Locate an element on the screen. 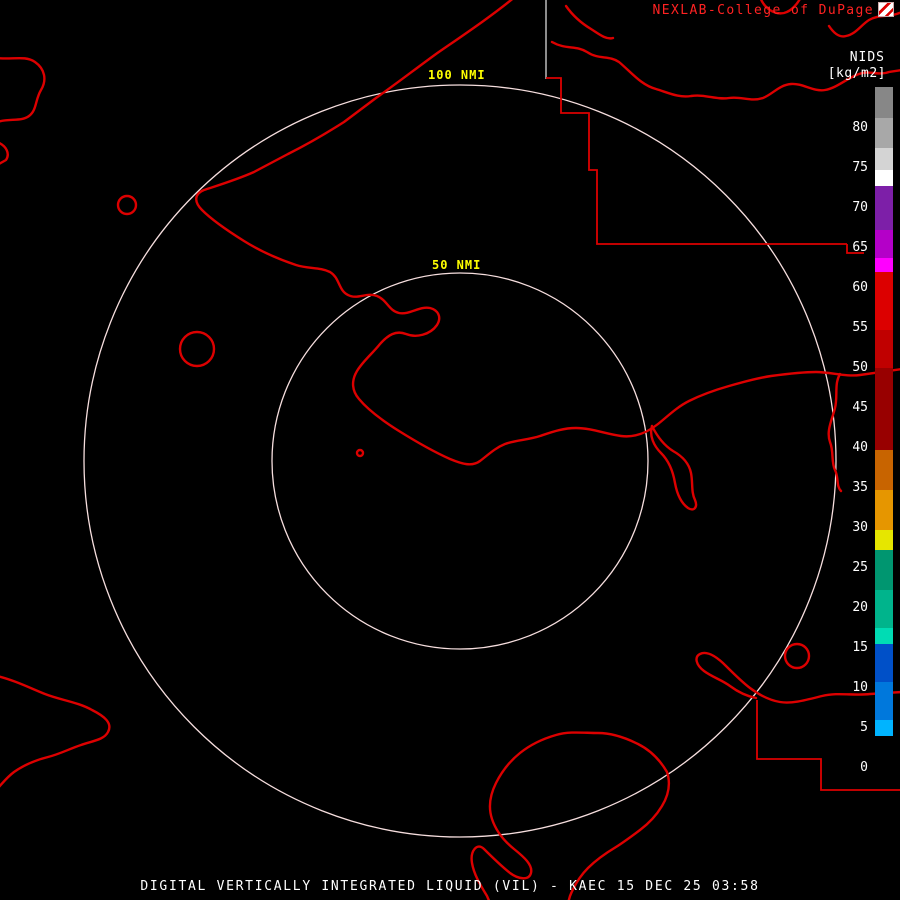 The image size is (900, 900). colorbar-tick-label: 80 is located at coordinates (860, 127).